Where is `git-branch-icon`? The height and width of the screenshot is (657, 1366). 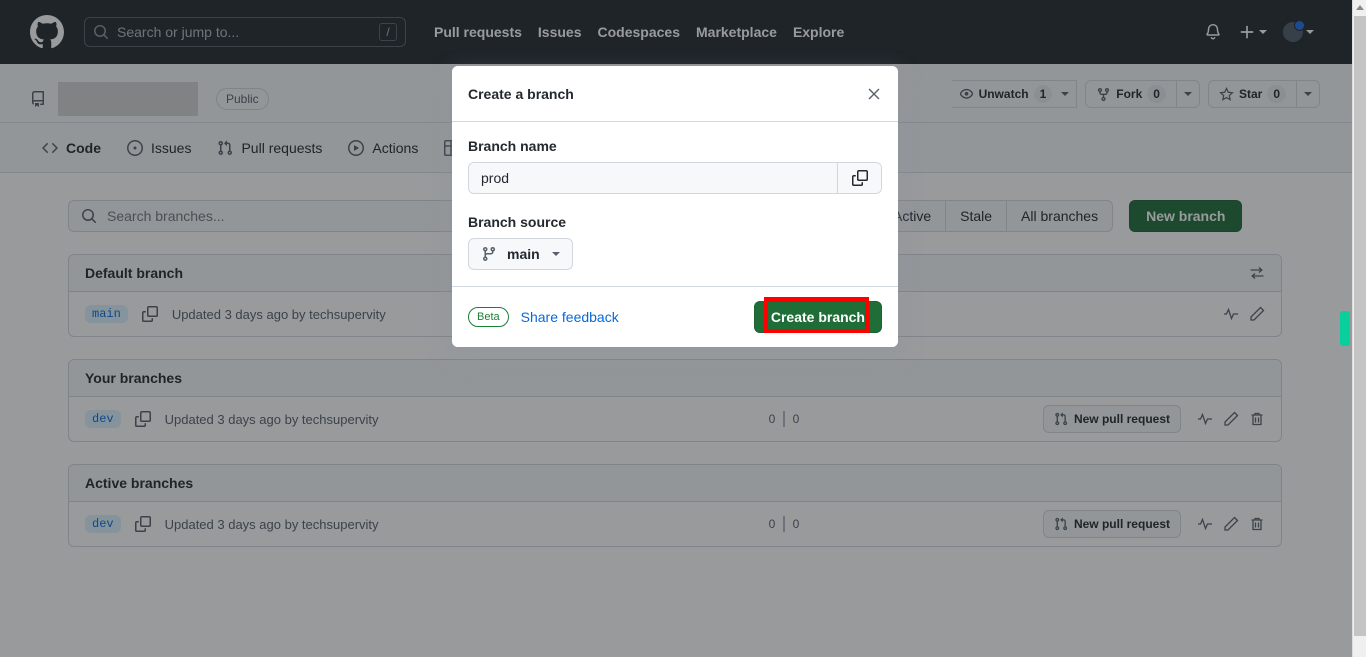
git-branch-icon is located at coordinates (488, 254).